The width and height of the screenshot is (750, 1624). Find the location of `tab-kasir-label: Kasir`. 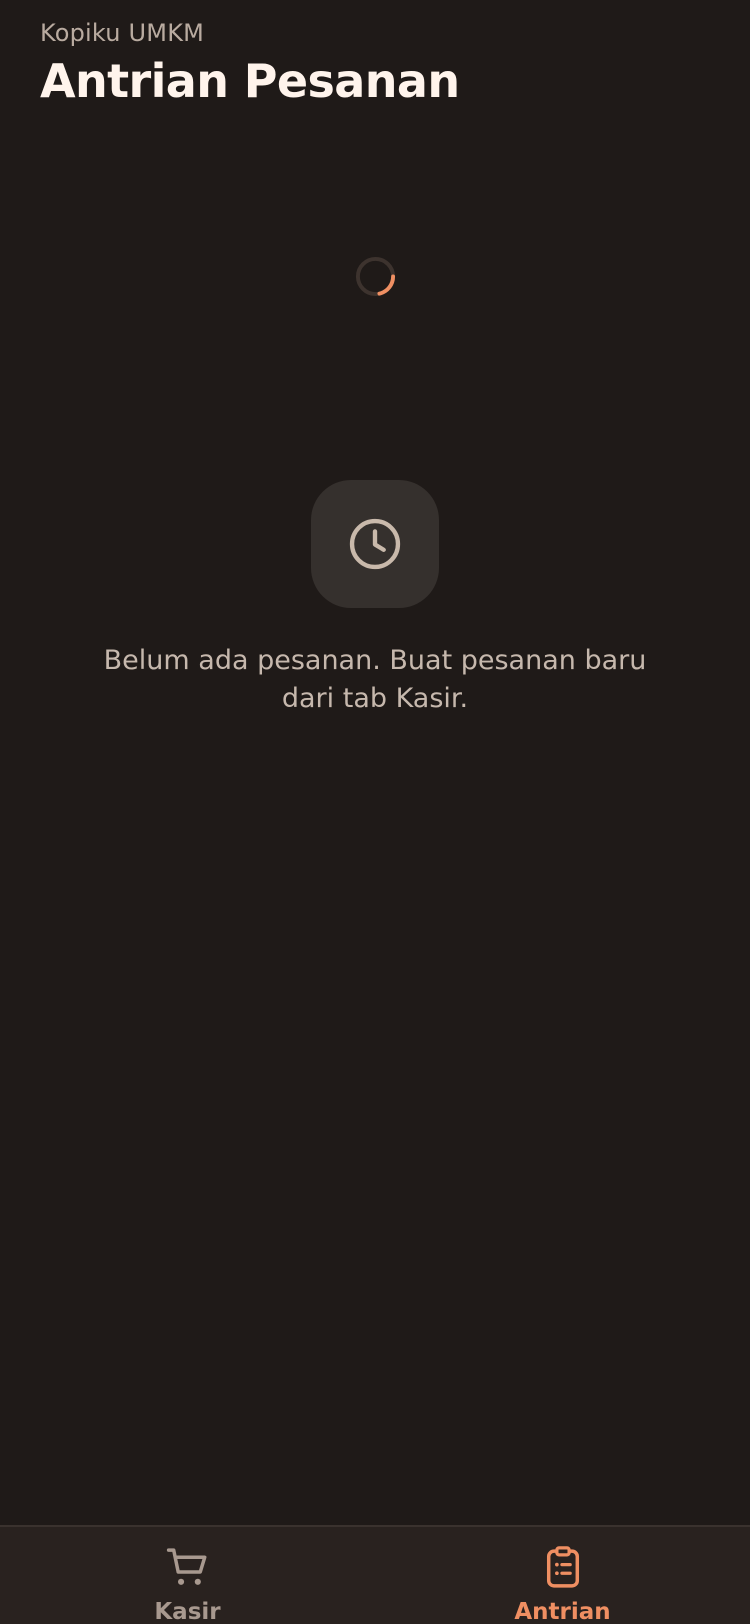

tab-kasir-label: Kasir is located at coordinates (187, 1611).